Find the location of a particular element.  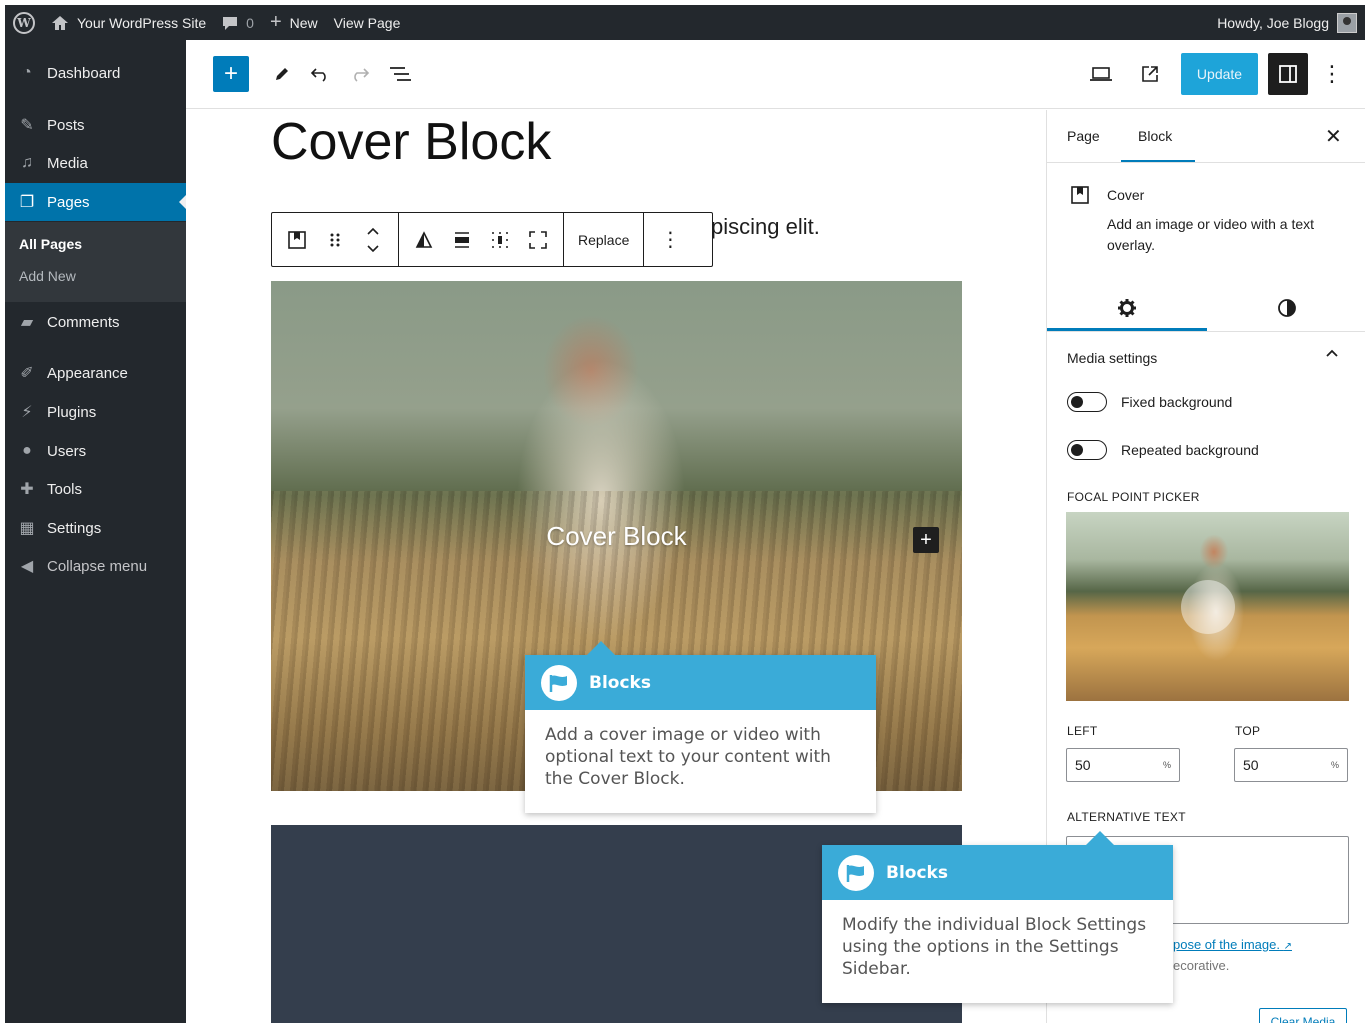

tab-styles is located at coordinates (1286, 308).